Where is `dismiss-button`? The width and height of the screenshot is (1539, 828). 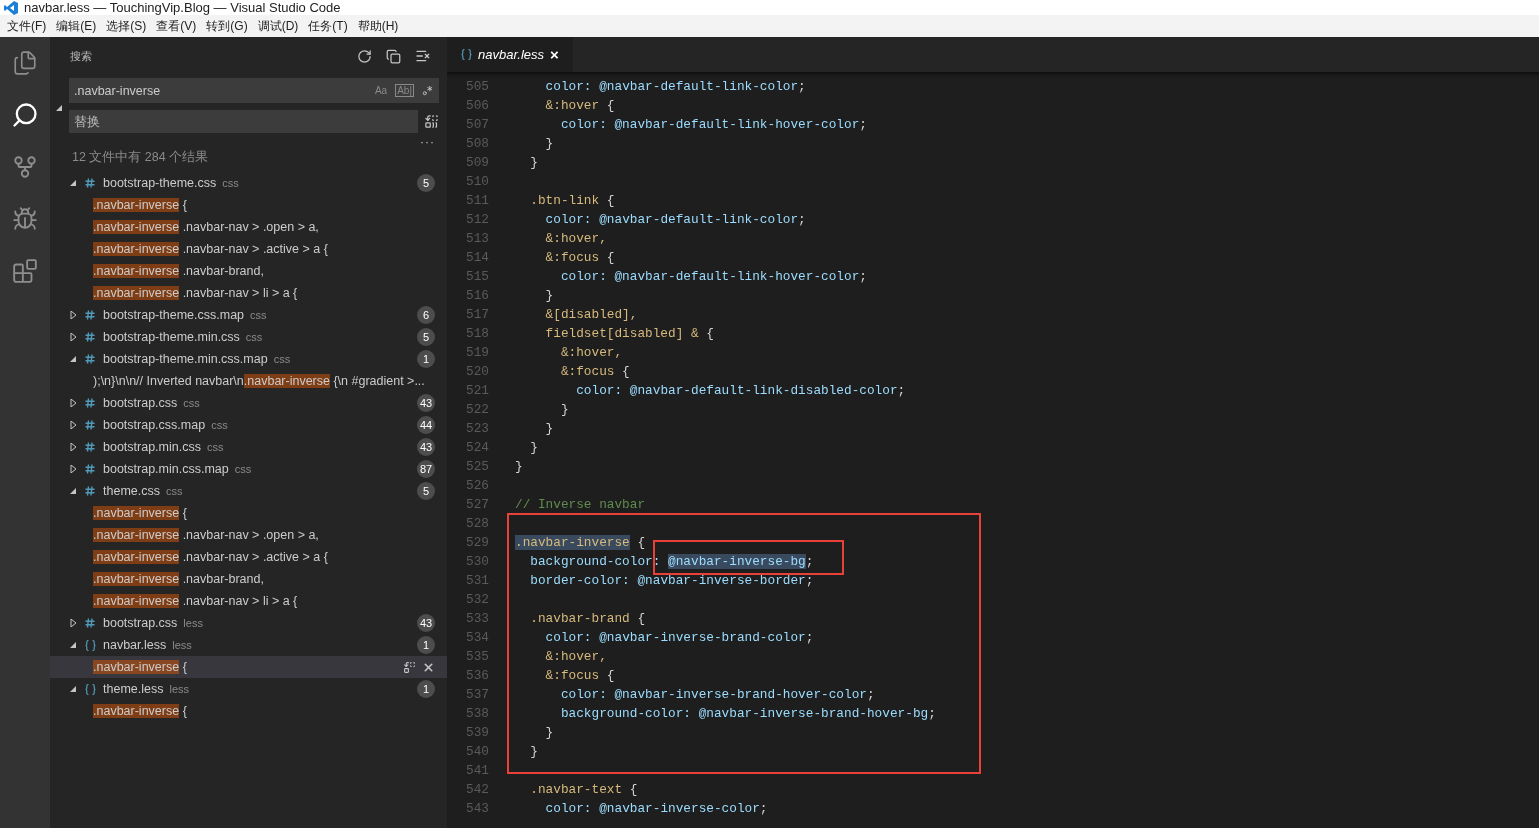
dismiss-button is located at coordinates (428, 667).